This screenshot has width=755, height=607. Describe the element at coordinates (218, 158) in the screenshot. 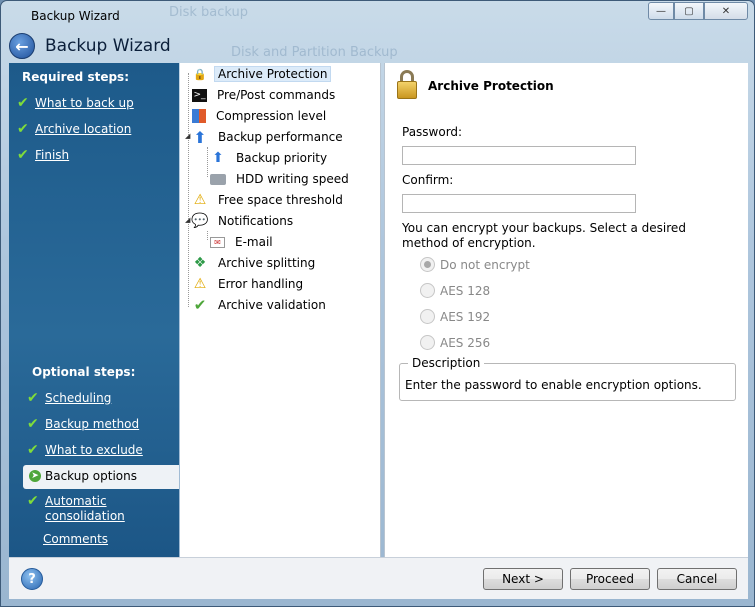

I see `priority-icon: ⬆` at that location.